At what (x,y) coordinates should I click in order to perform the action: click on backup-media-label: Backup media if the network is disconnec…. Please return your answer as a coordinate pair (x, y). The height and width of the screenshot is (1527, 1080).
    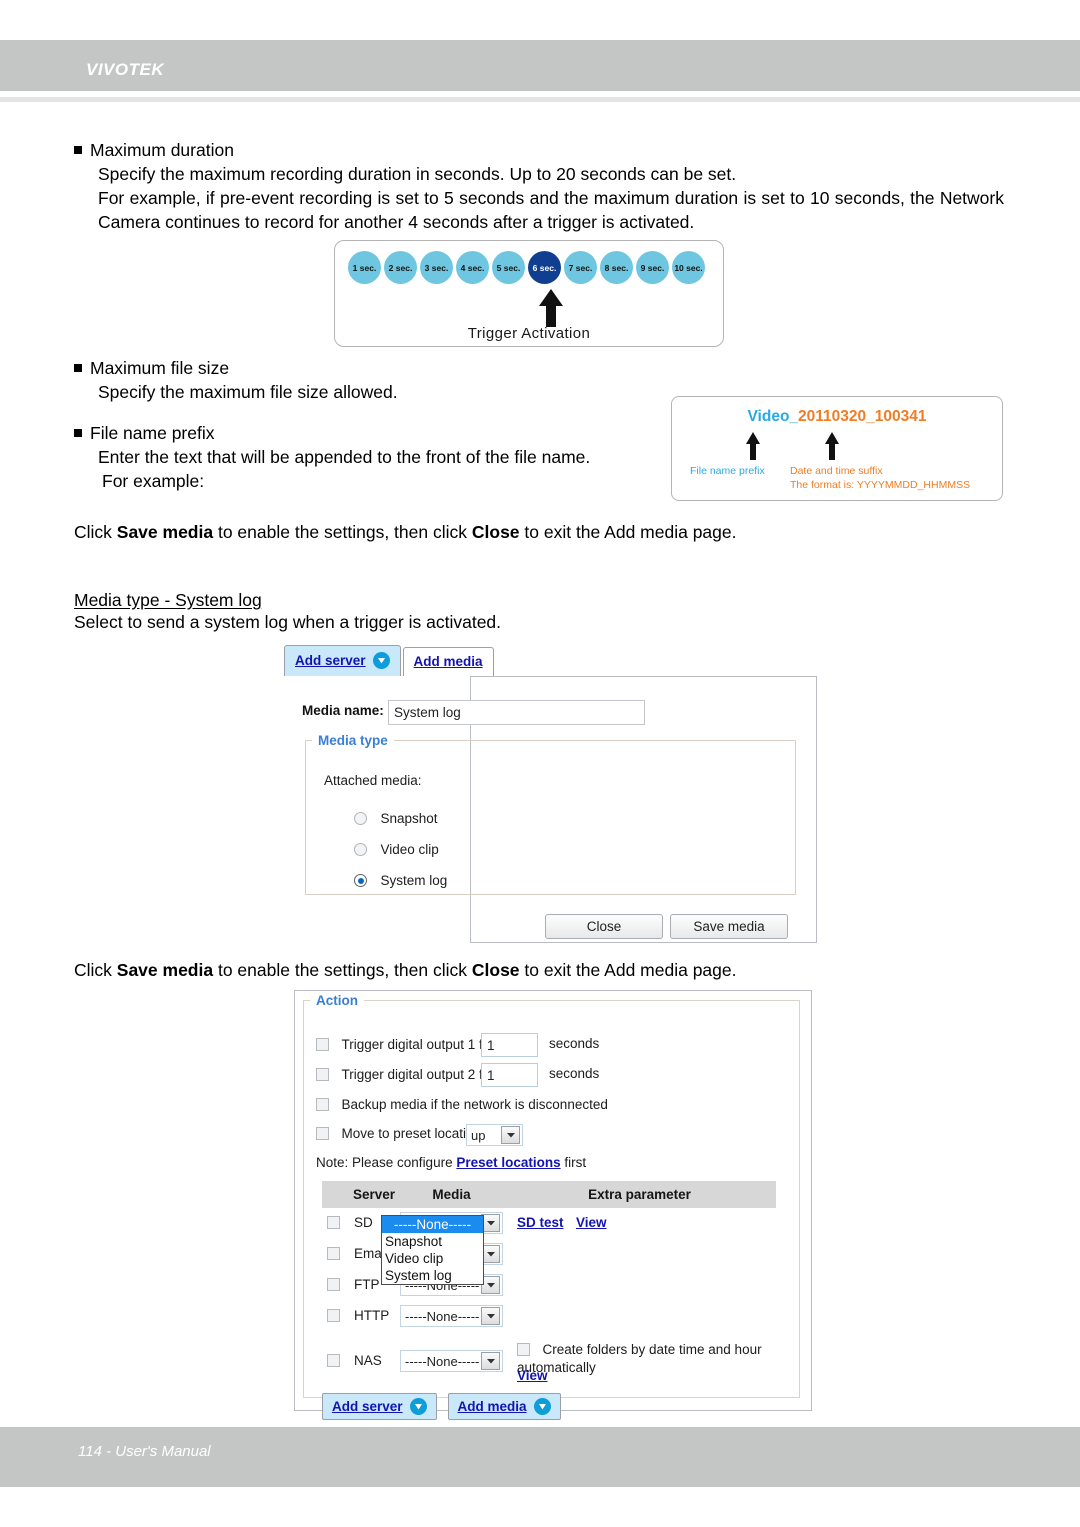
    Looking at the image, I should click on (474, 1104).